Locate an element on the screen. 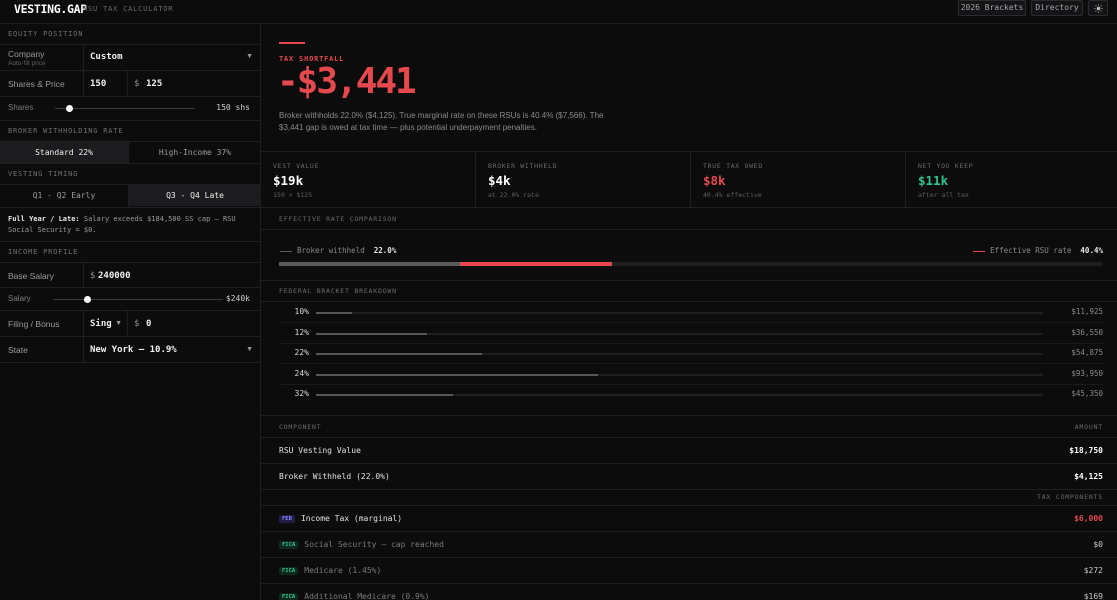  filing-status-select: Sing ▼ is located at coordinates (105, 323).